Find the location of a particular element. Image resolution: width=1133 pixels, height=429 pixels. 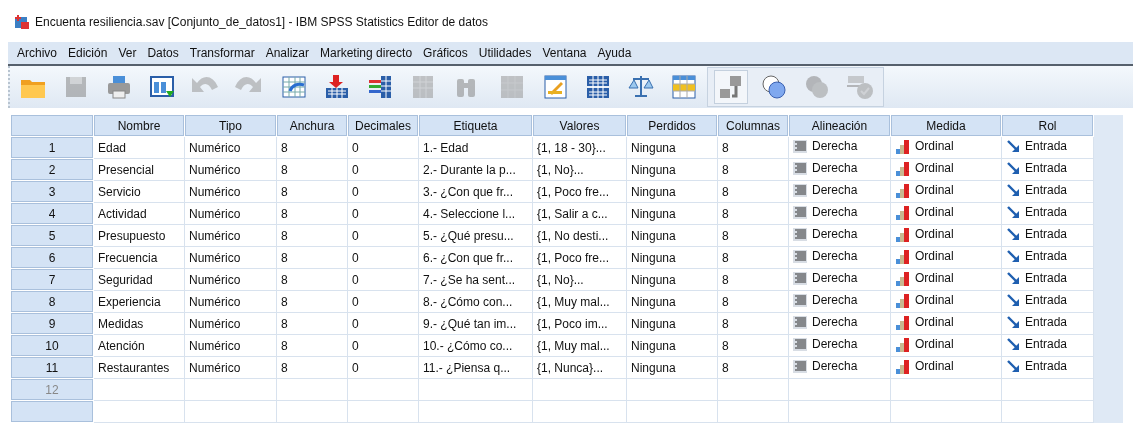

row-number: 2 is located at coordinates (52, 169).